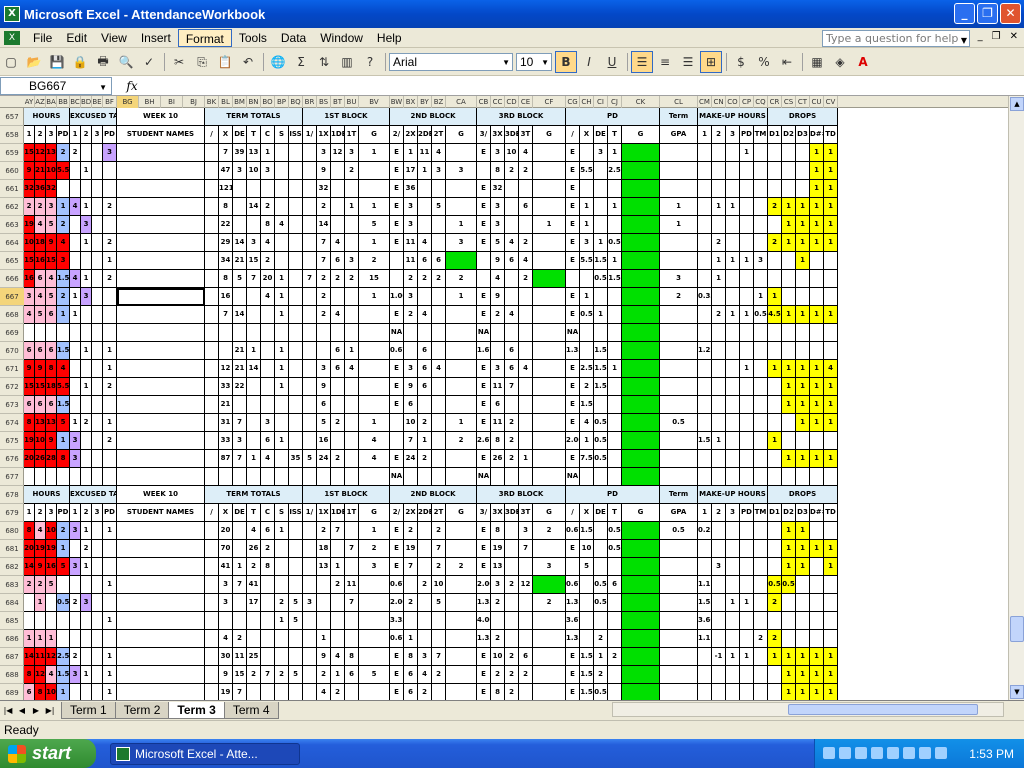 The image size is (1024, 768). I want to click on column-header-ck: CK, so click(641, 102).